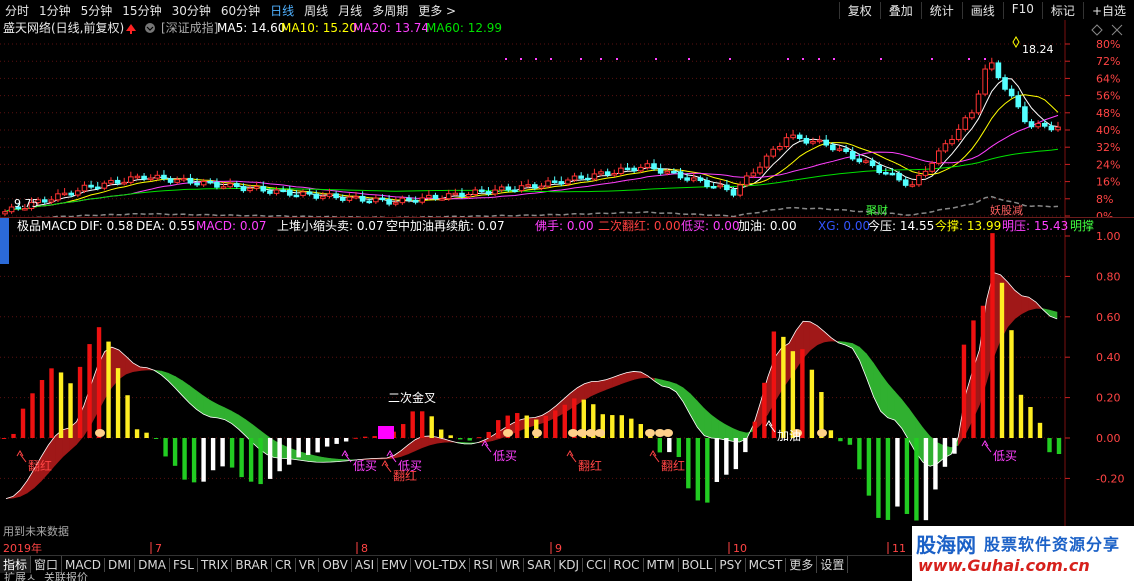 The image size is (1134, 581). What do you see at coordinates (66, 576) in the screenshot?
I see `linked-quote-link: 关联报价` at bounding box center [66, 576].